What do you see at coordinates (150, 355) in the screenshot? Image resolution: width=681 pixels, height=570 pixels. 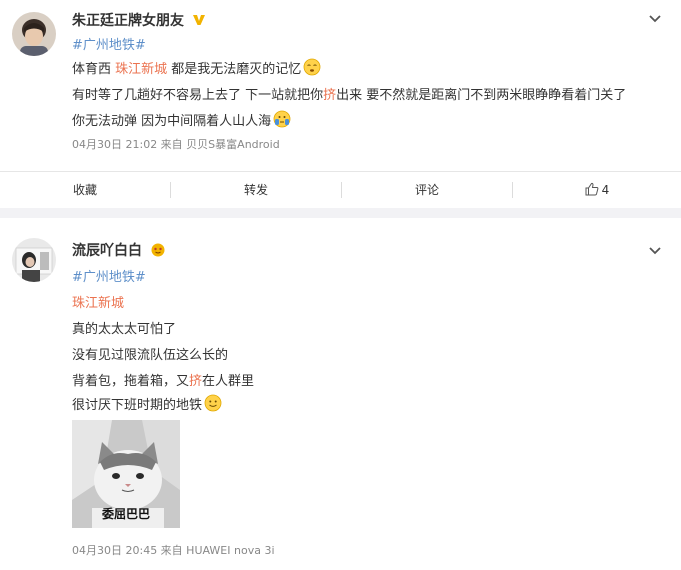 I see `post-text-line-2: 没有见过限流队伍这么长的` at bounding box center [150, 355].